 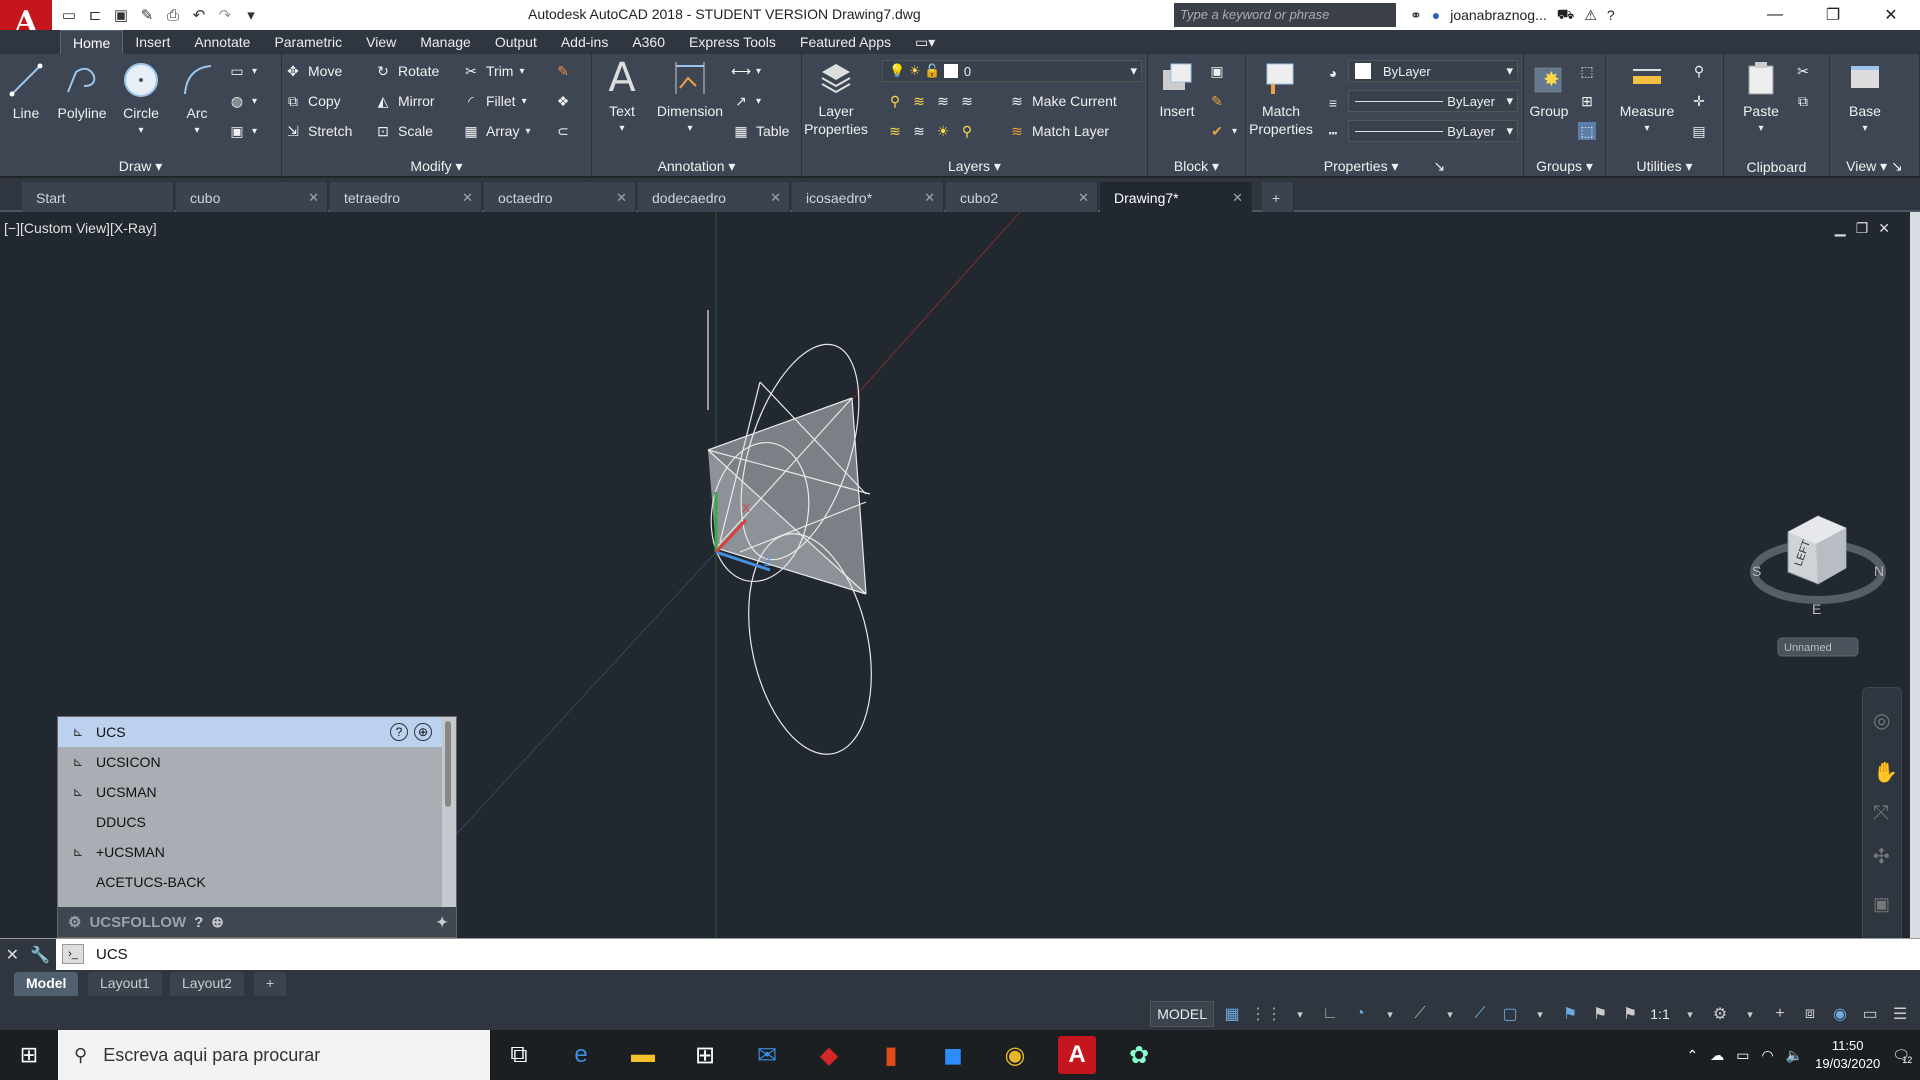 I want to click on tab-a360: A360, so click(x=648, y=42).